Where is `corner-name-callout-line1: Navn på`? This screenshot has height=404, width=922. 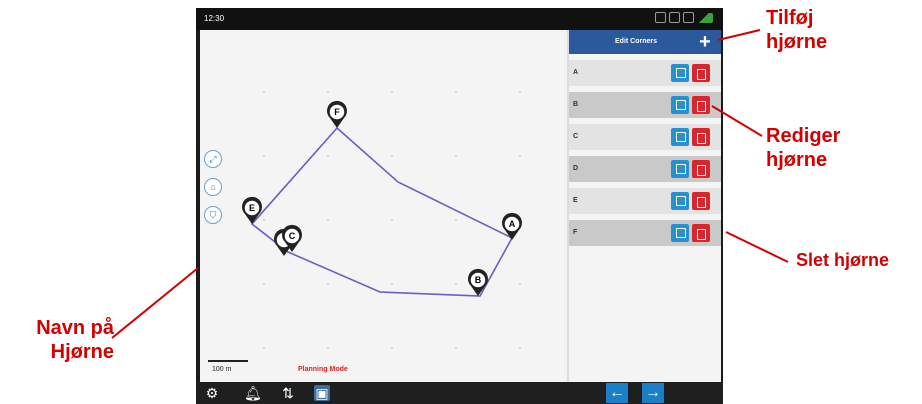
corner-name-callout-line1: Navn på is located at coordinates (75, 328).